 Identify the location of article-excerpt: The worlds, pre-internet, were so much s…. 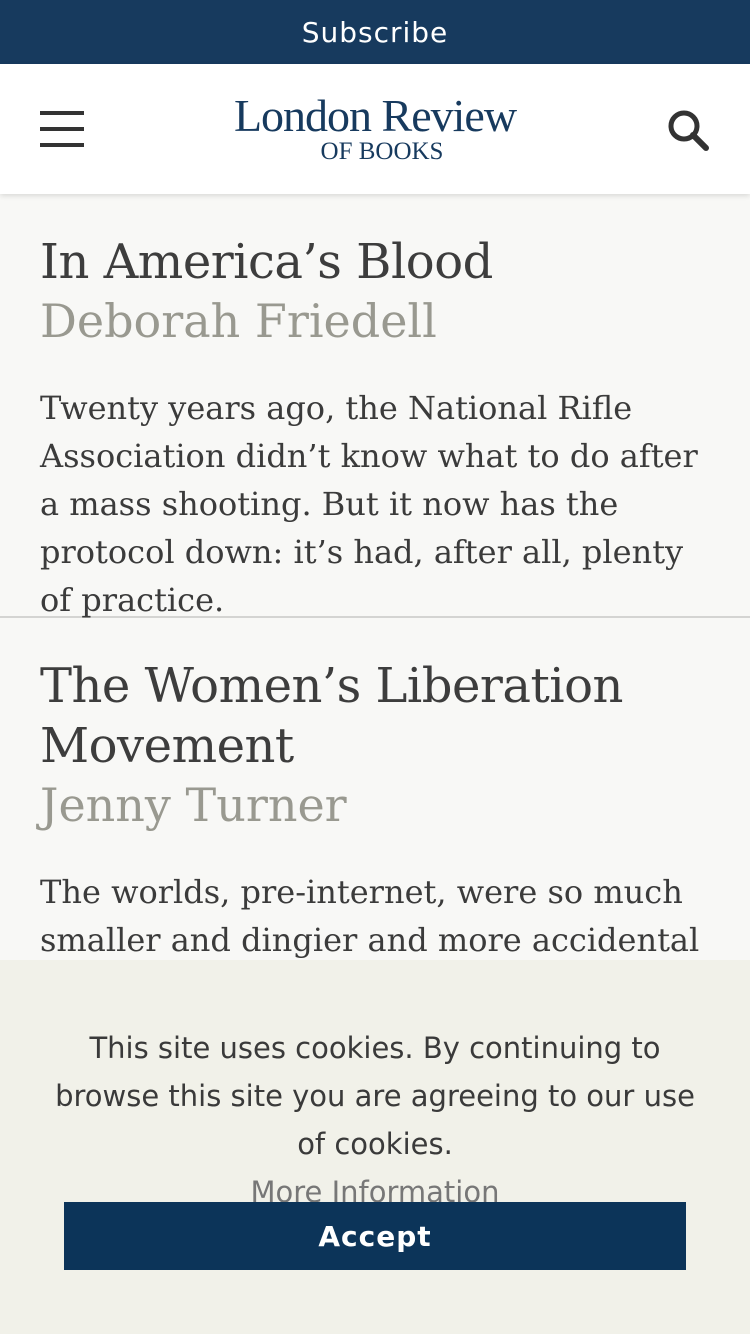
(370, 916).